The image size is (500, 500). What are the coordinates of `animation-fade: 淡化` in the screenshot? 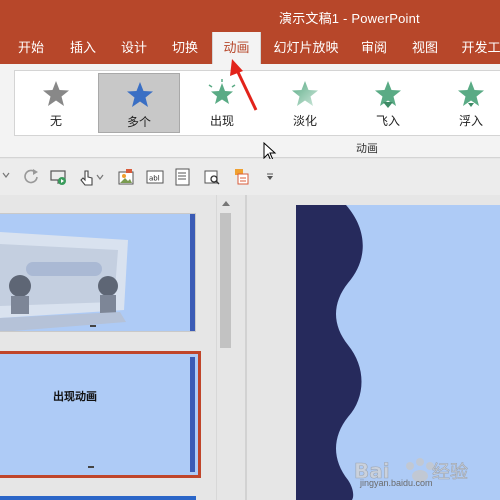 It's located at (305, 103).